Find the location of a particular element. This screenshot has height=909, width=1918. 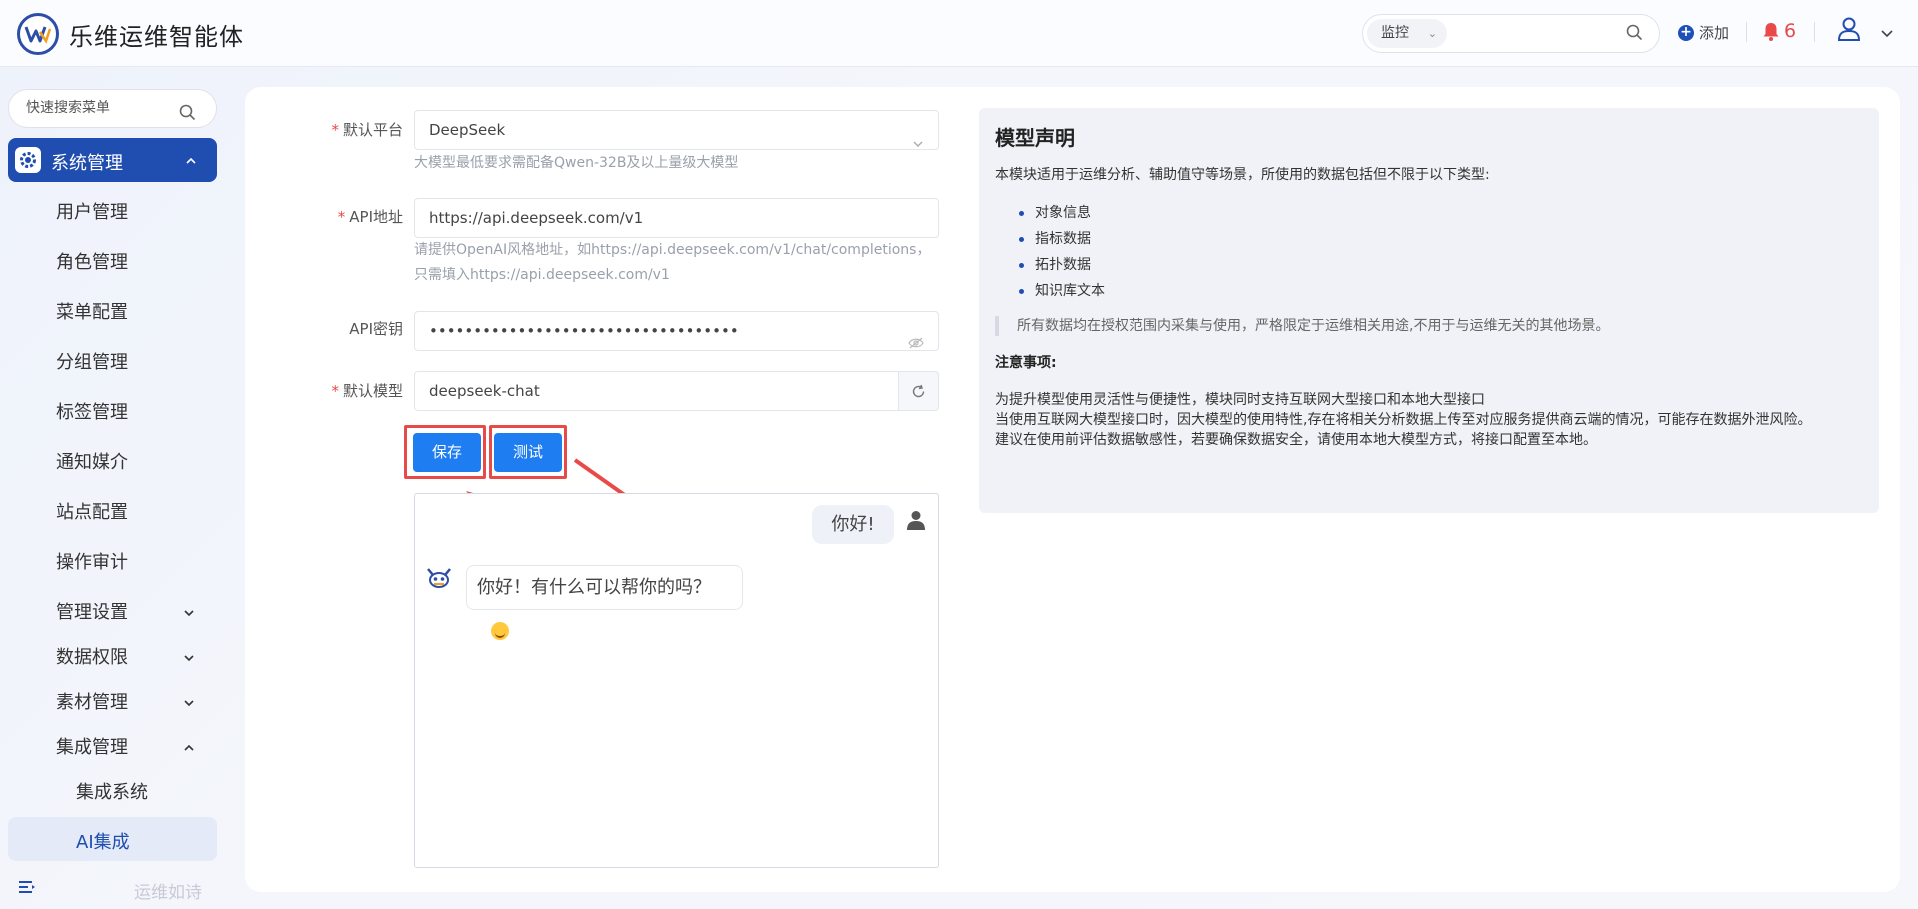

list-item: 对象信息 is located at coordinates (1441, 213).